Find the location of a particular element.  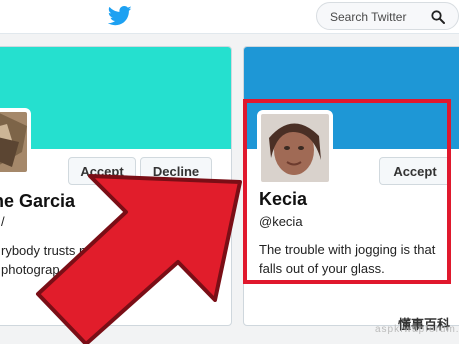

search-icon is located at coordinates (438, 17).